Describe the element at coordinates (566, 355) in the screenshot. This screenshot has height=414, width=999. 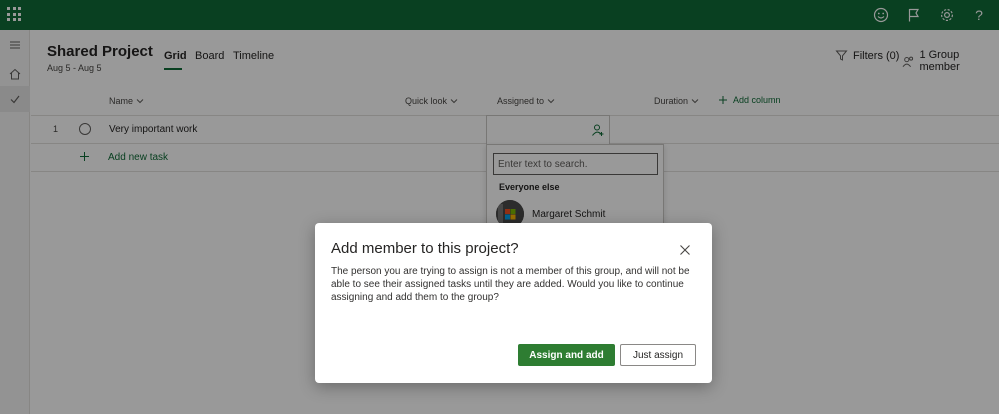
I see `assign-and-add-button: Assign and add` at that location.